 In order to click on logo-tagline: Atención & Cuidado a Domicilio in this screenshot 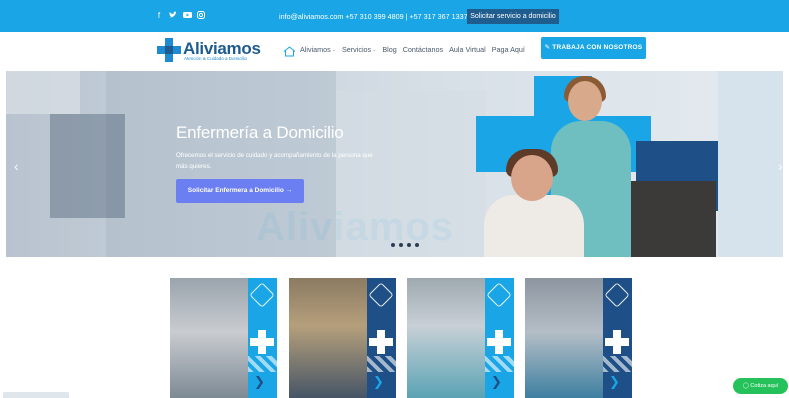, I will do `click(216, 58)`.